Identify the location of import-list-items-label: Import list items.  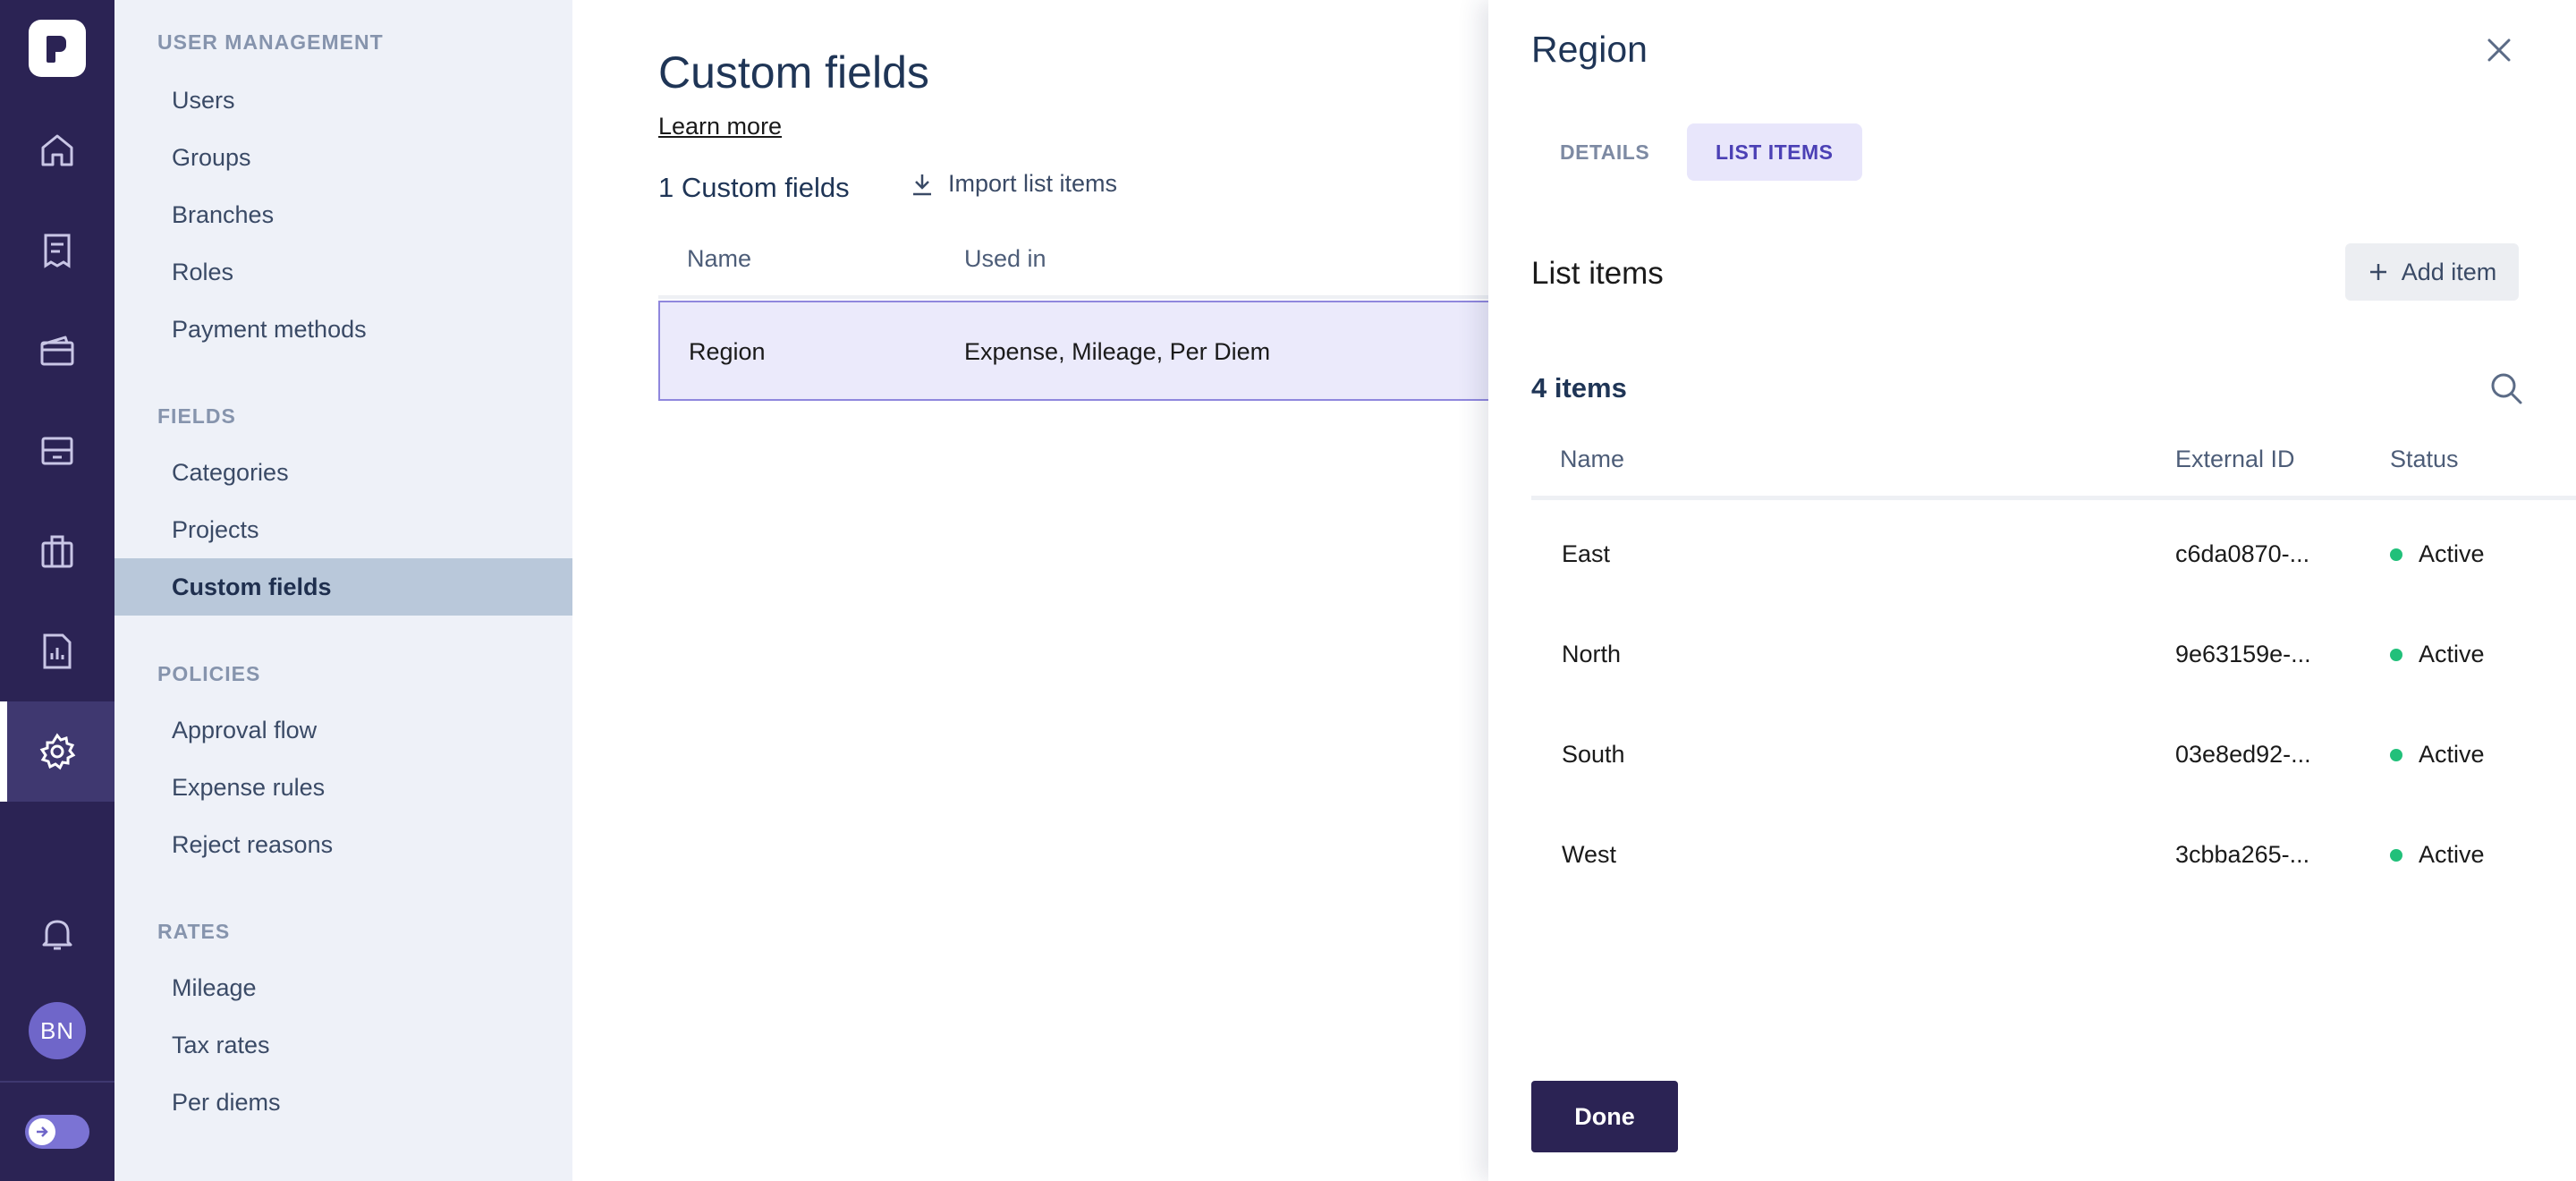
(1033, 183).